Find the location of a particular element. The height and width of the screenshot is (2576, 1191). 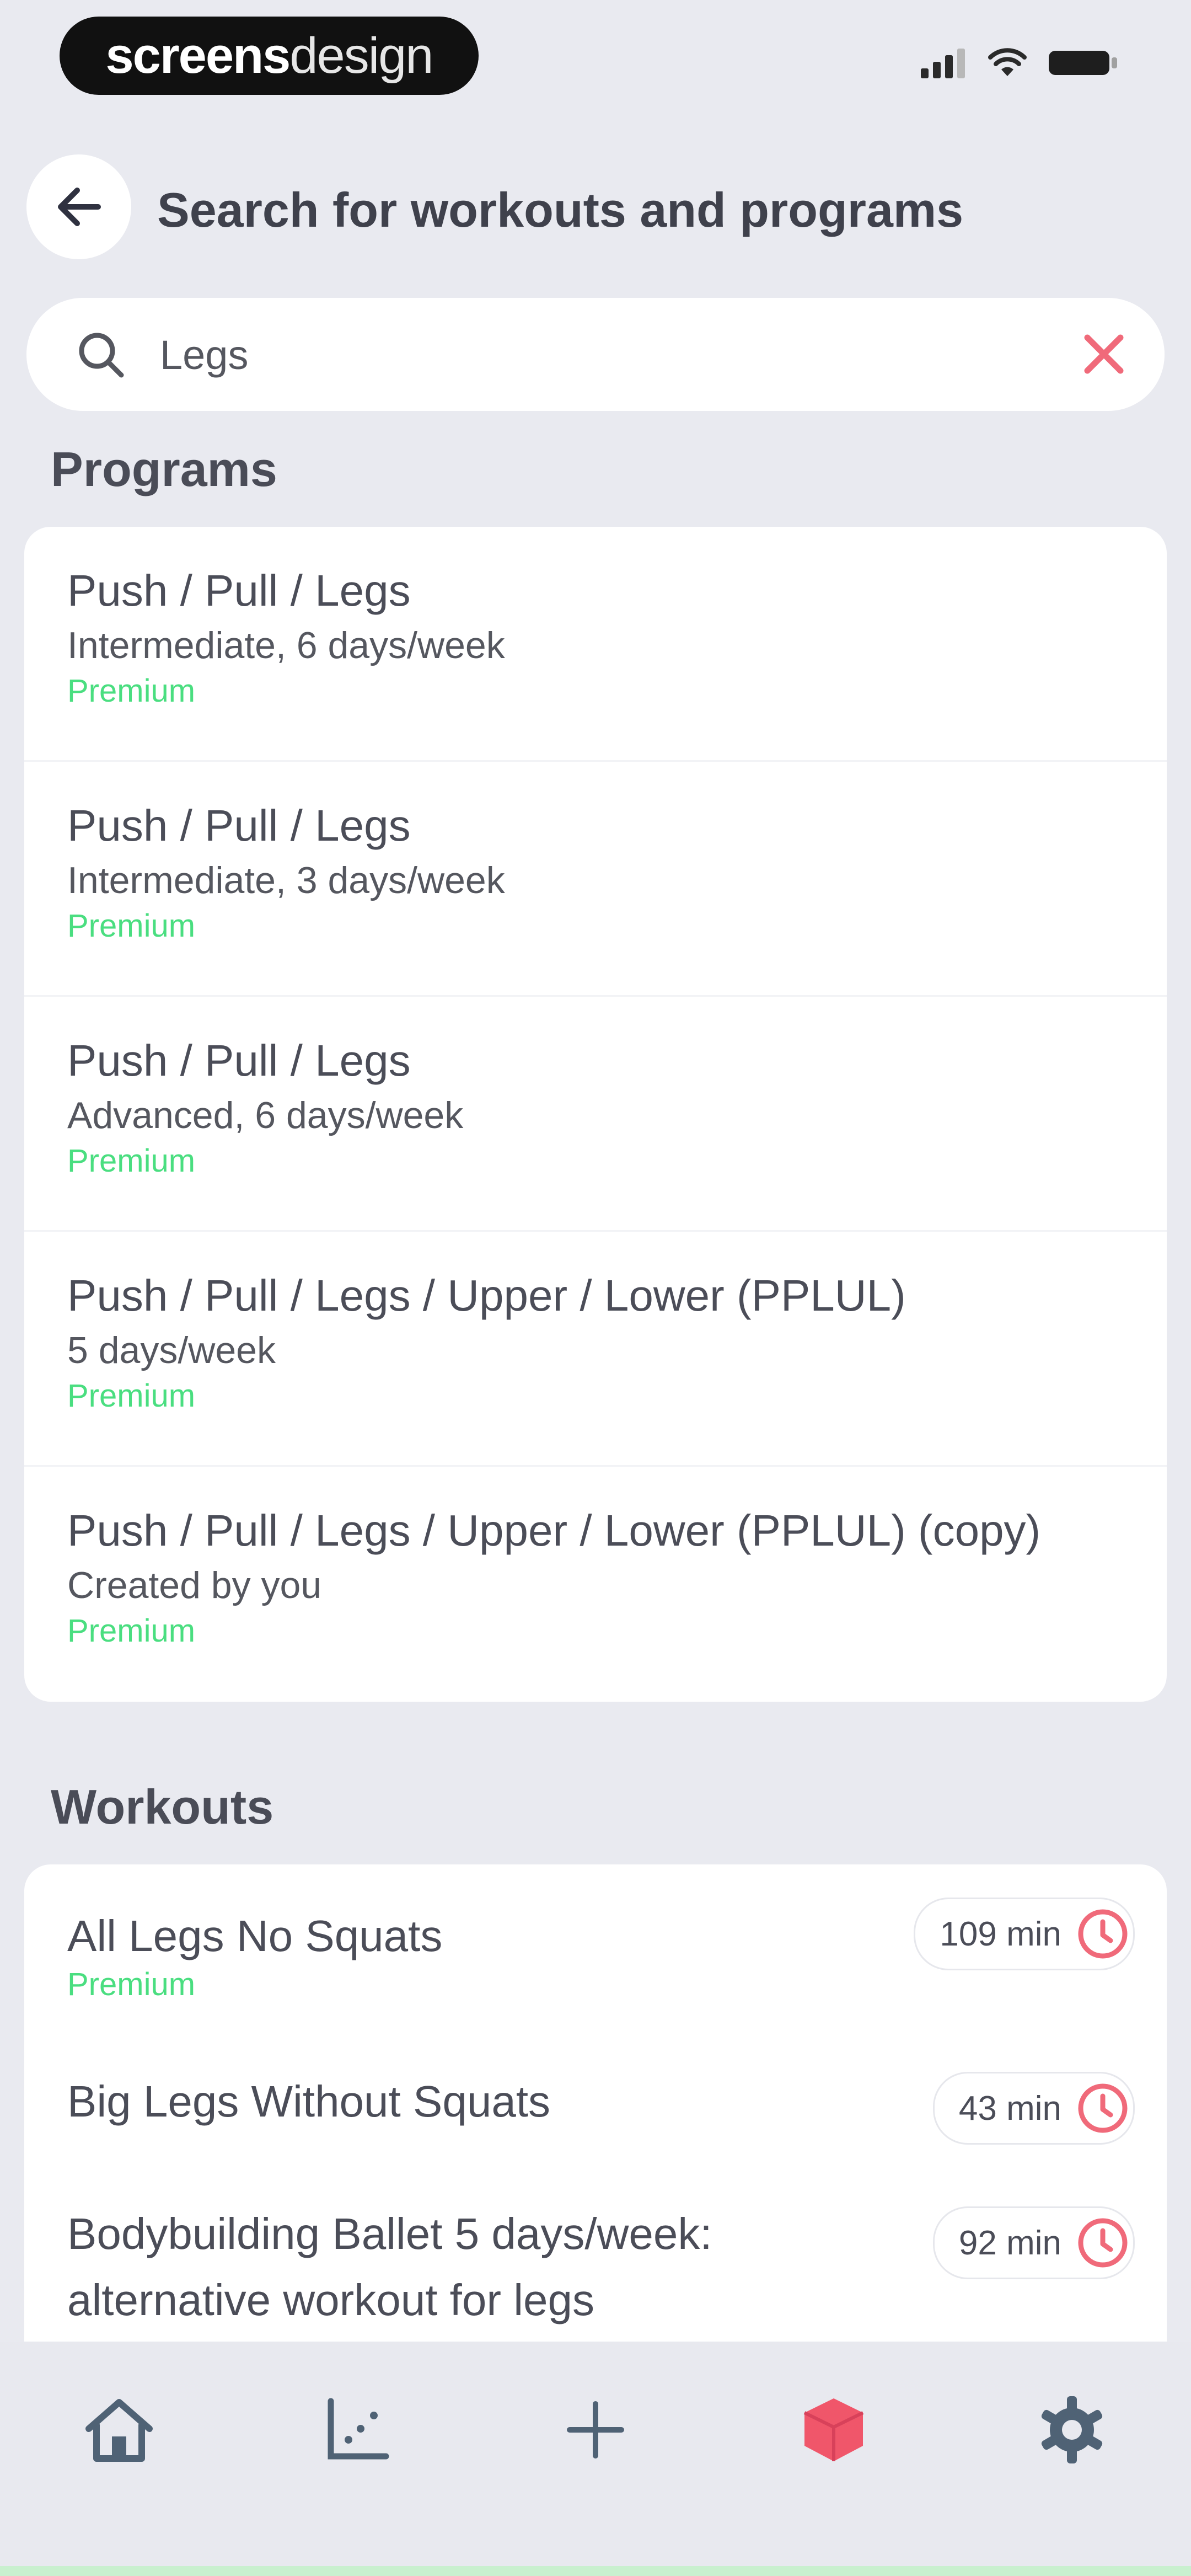

tab-progress is located at coordinates (357, 2430).